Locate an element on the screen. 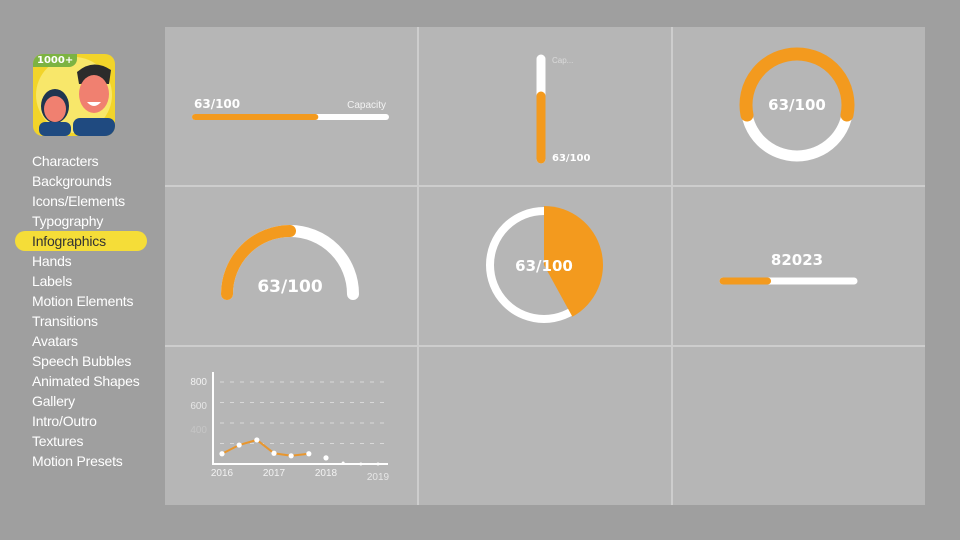  sidebar-item-icons-elements: Icons/Elements is located at coordinates (81, 201).